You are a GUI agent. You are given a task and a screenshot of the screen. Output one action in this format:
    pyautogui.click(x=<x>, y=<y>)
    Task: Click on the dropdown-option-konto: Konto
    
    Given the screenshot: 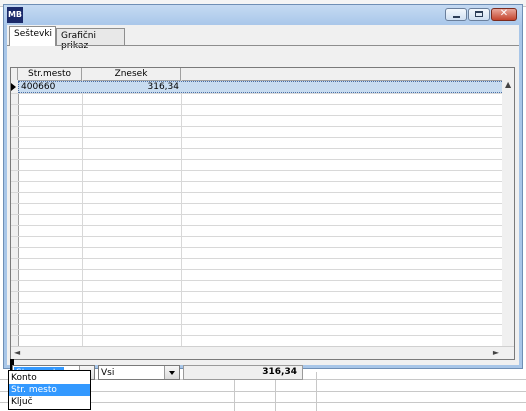 What is the action you would take?
    pyautogui.click(x=49, y=378)
    